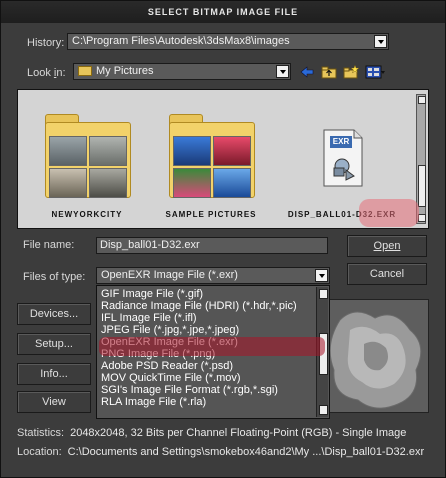 This screenshot has height=478, width=446. I want to click on dropdown-scrollbar, so click(322, 352).